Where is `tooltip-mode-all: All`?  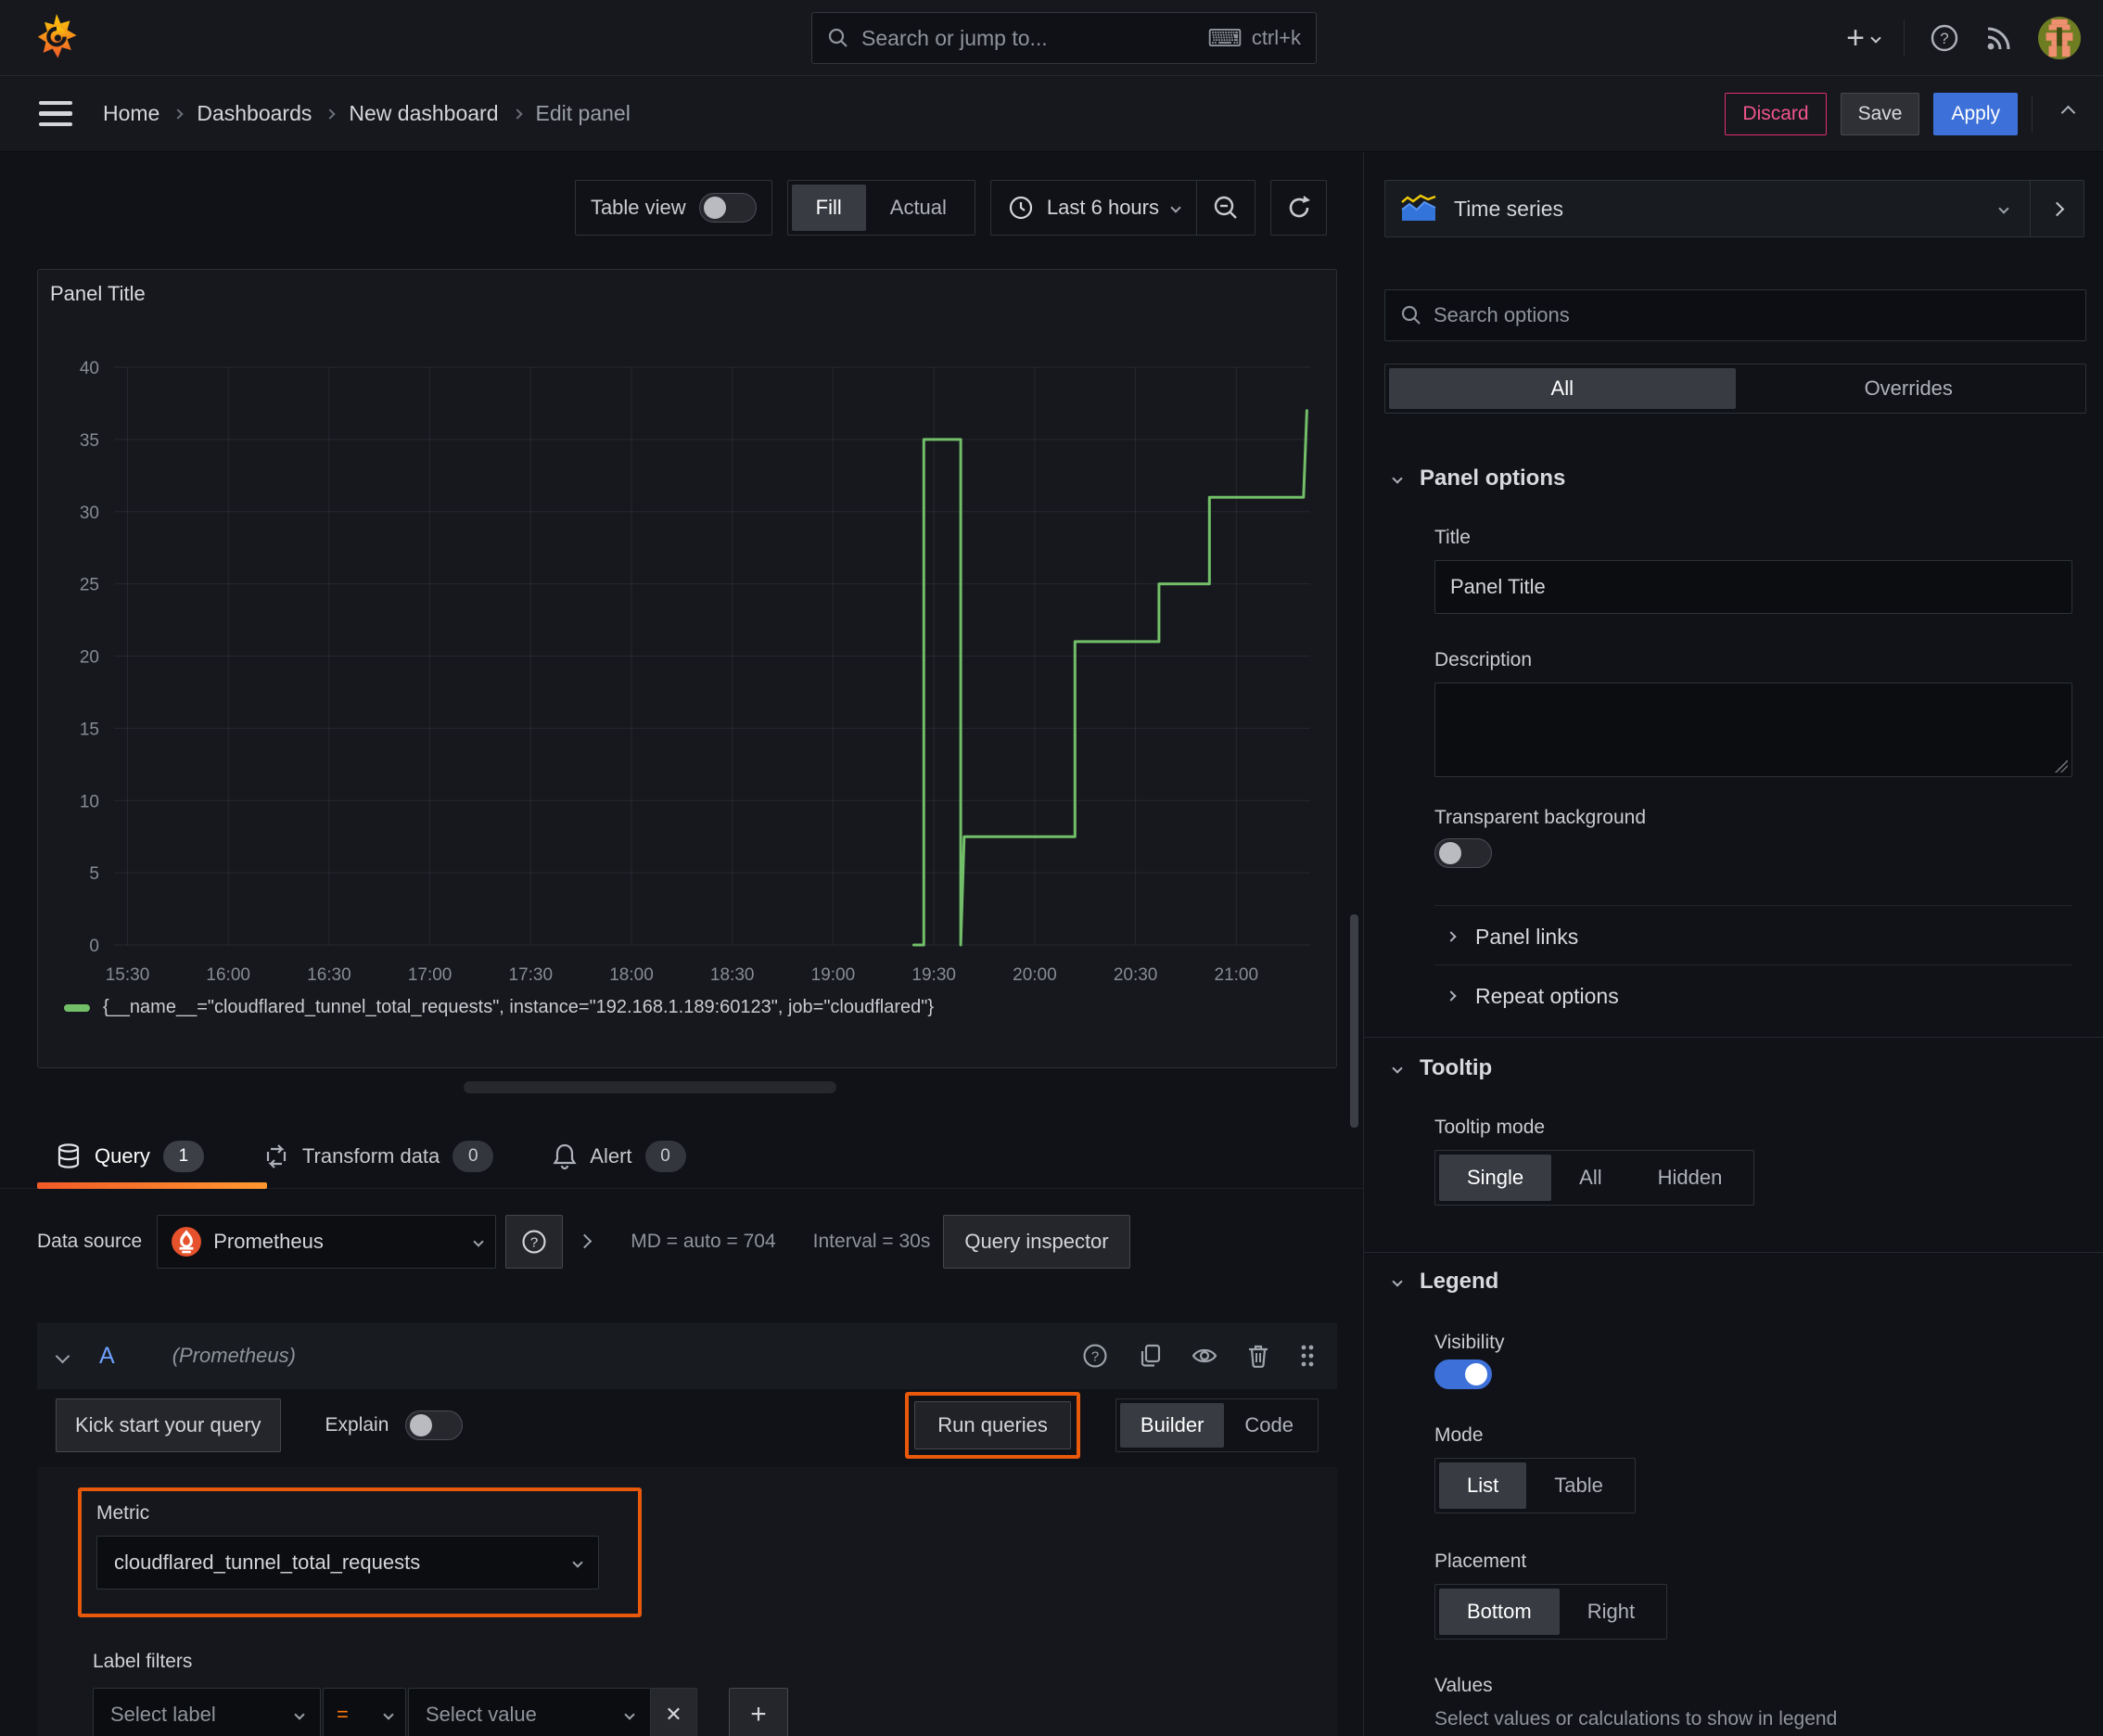 tooltip-mode-all: All is located at coordinates (1590, 1178).